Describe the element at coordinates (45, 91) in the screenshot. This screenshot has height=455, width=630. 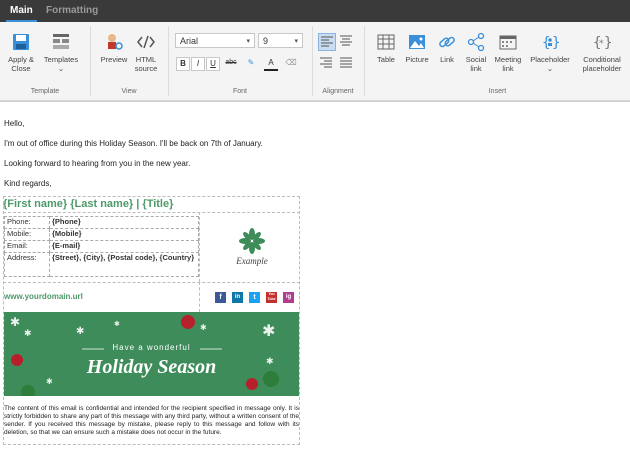
I see `template-group-label: Template` at that location.